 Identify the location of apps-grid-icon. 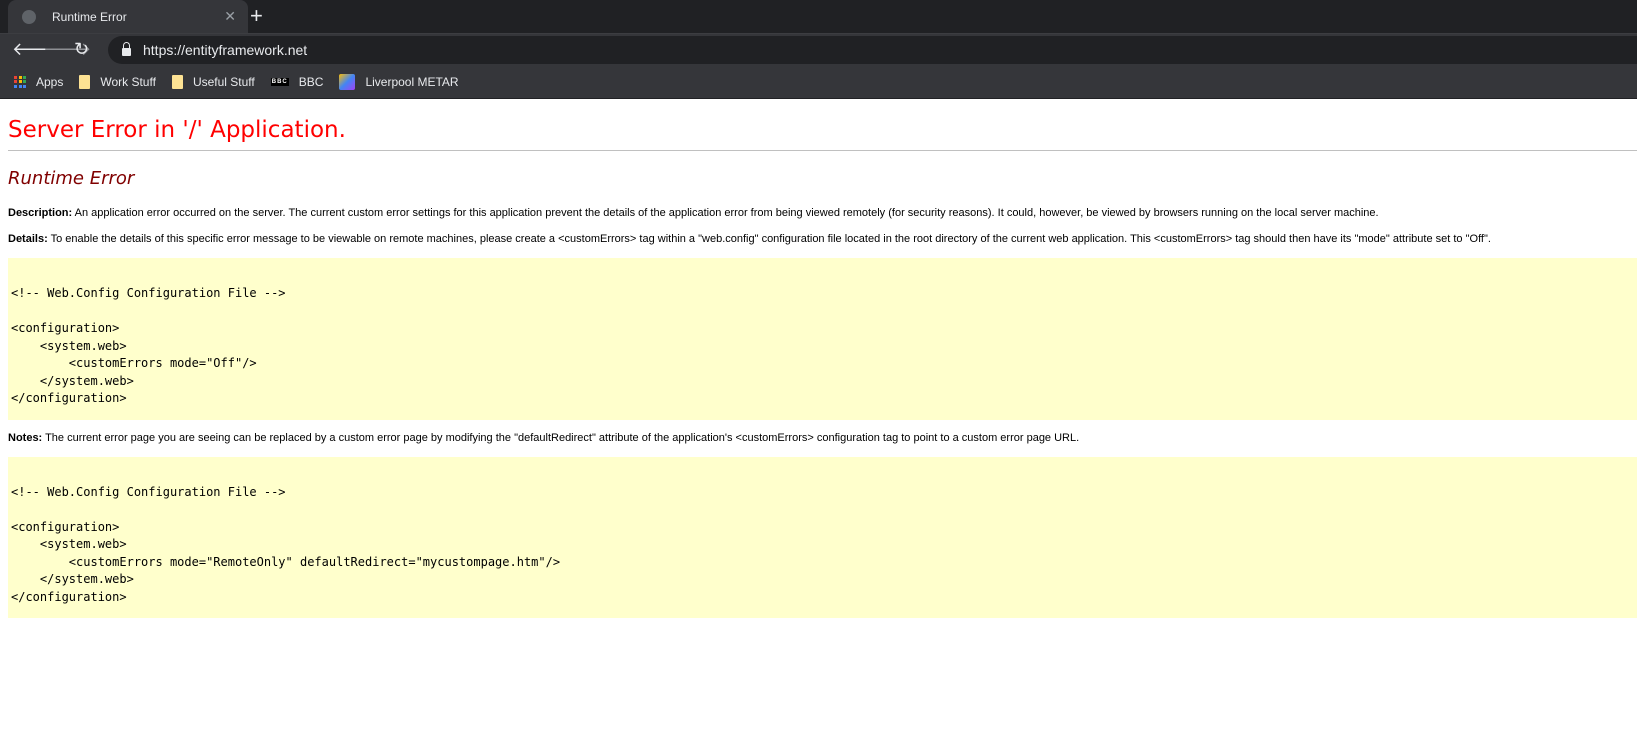
(20, 81).